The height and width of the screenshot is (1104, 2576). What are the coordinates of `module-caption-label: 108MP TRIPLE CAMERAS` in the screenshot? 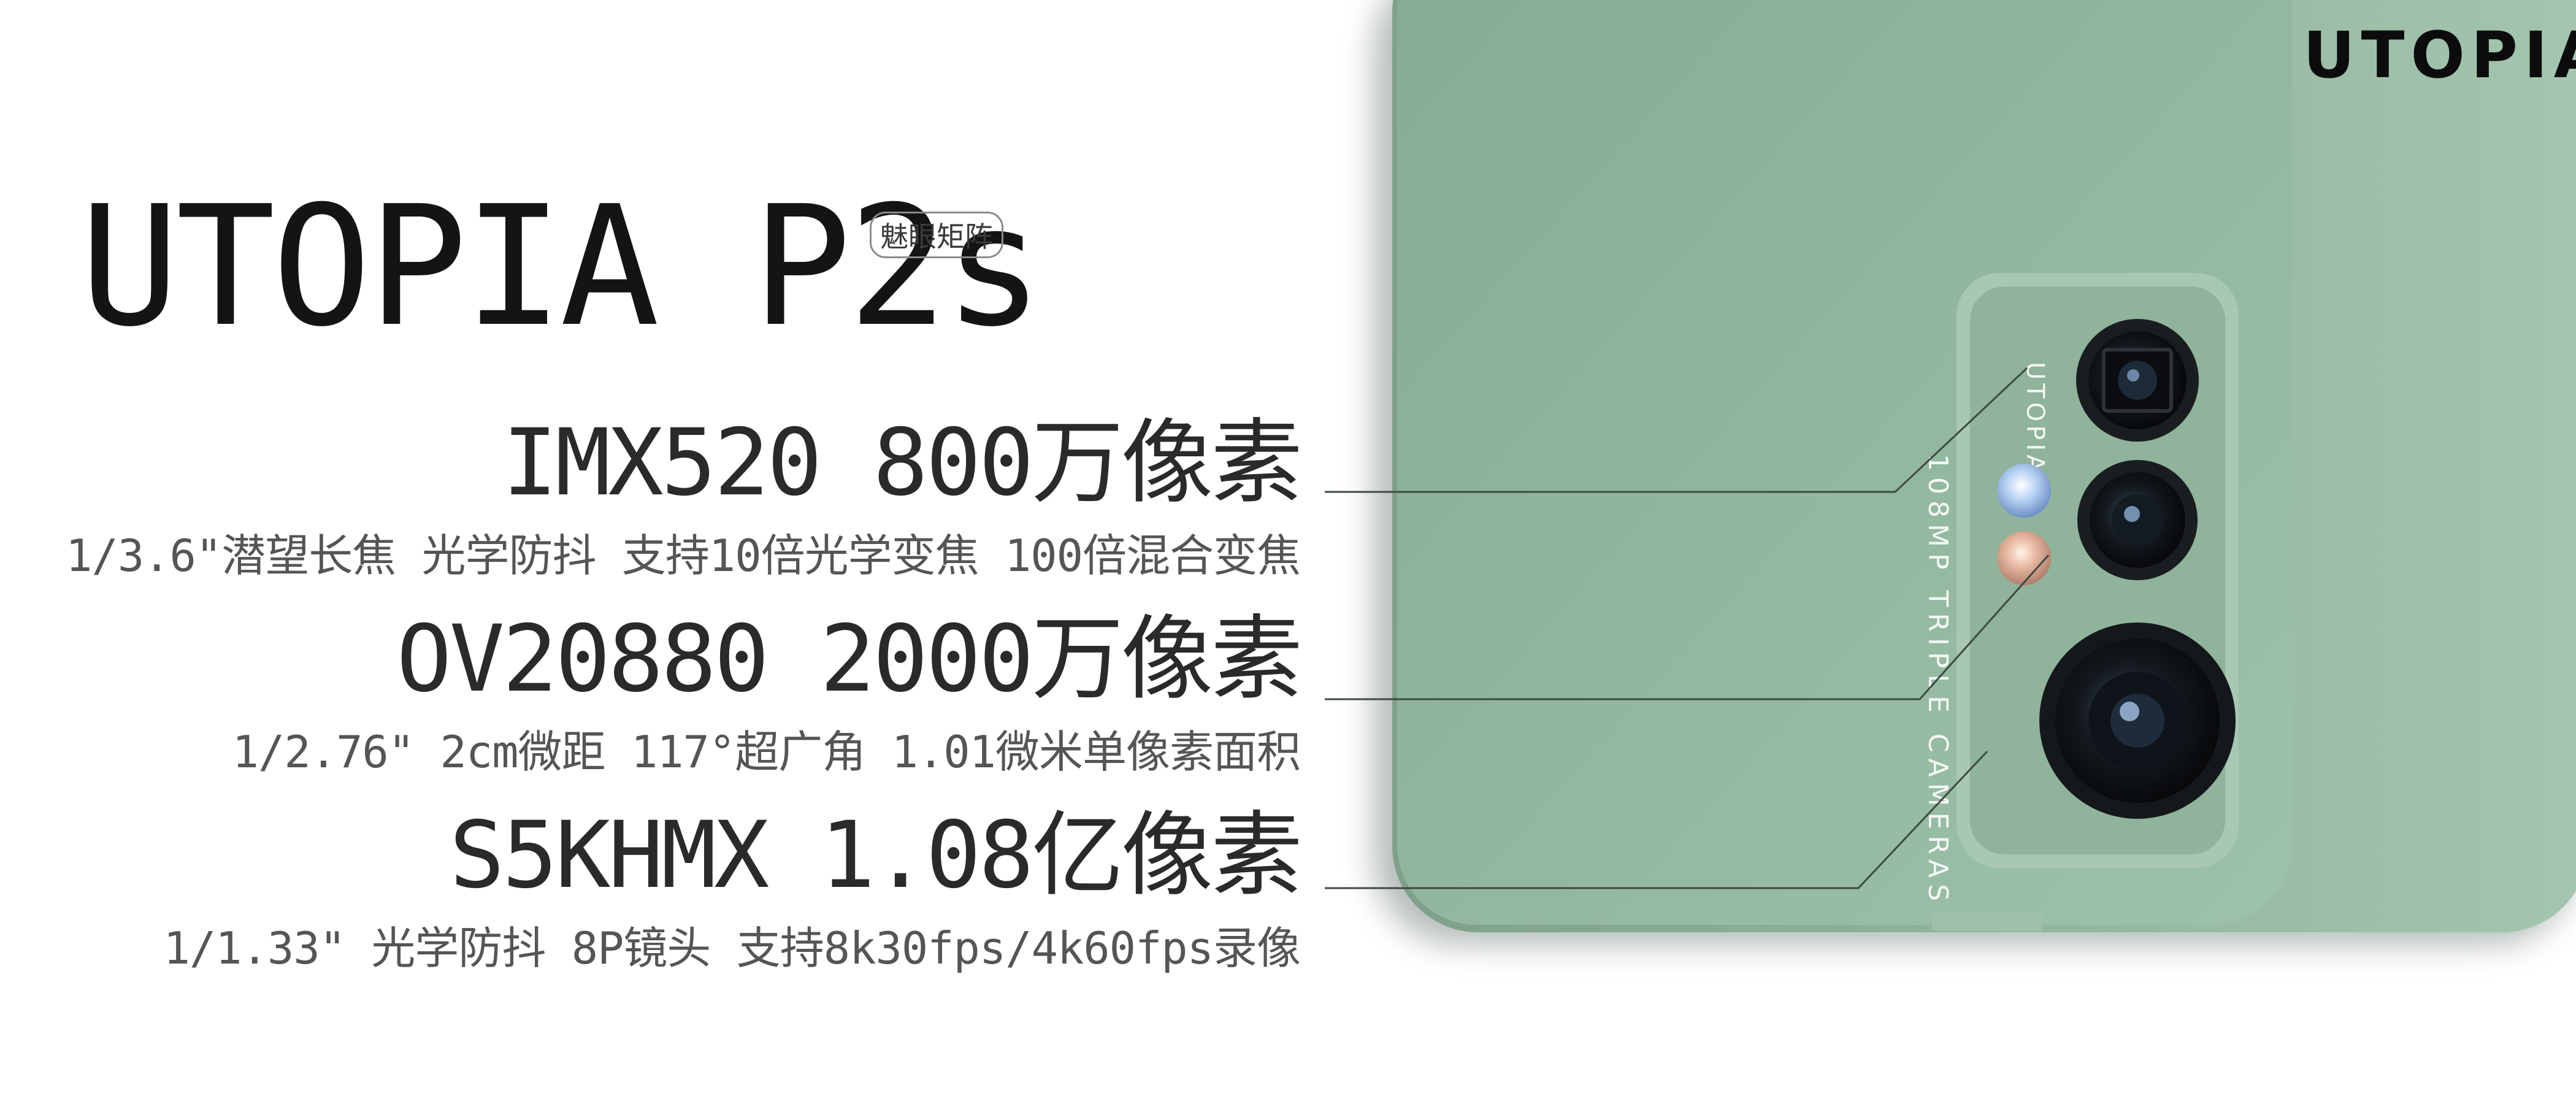 It's located at (1937, 680).